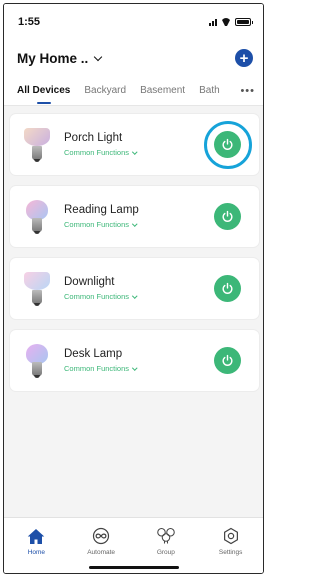 The height and width of the screenshot is (577, 320). I want to click on device-card-desk-lamp: Desk Lamp Common Functions, so click(134, 360).